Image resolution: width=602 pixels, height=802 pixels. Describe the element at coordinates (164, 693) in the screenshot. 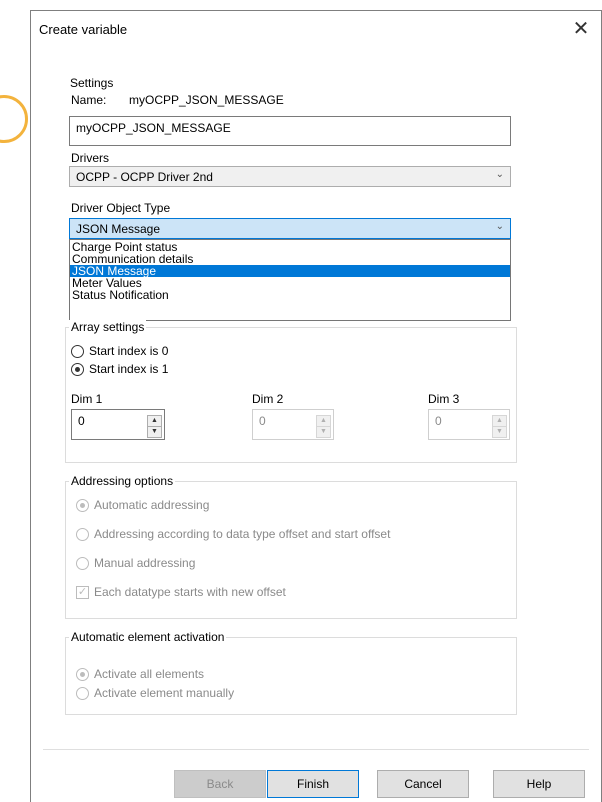

I see `radio-activate-manually-label: Activate element manually` at that location.